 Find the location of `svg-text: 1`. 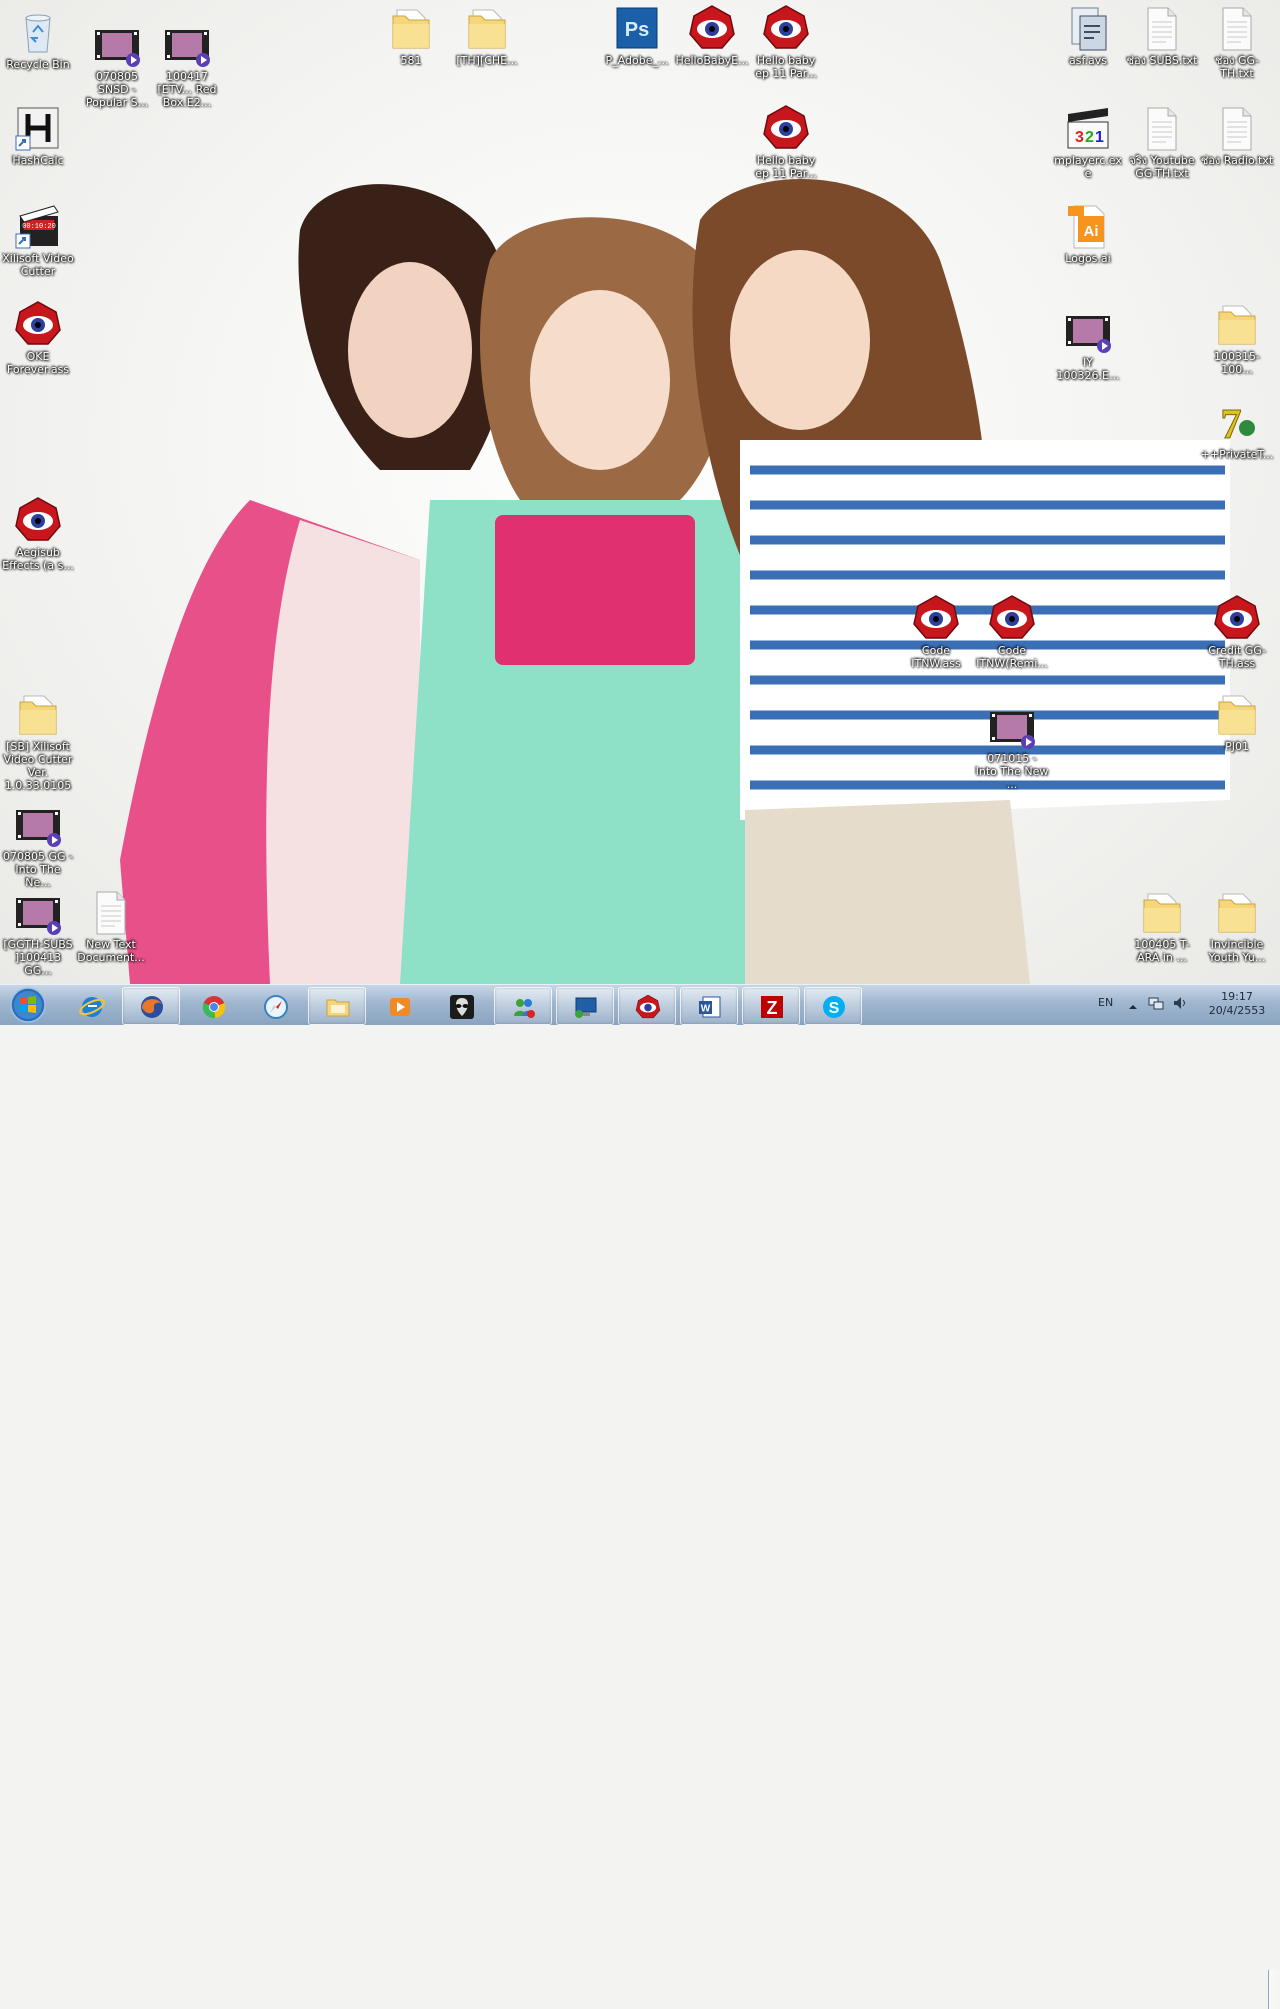

svg-text: 1 is located at coordinates (1099, 137).